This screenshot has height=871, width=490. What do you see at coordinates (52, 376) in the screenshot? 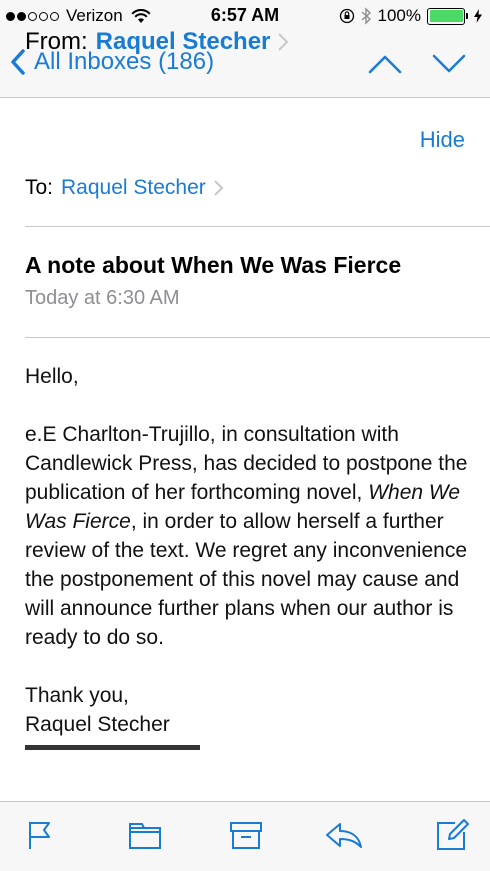
I see `greeting: Hello,` at bounding box center [52, 376].